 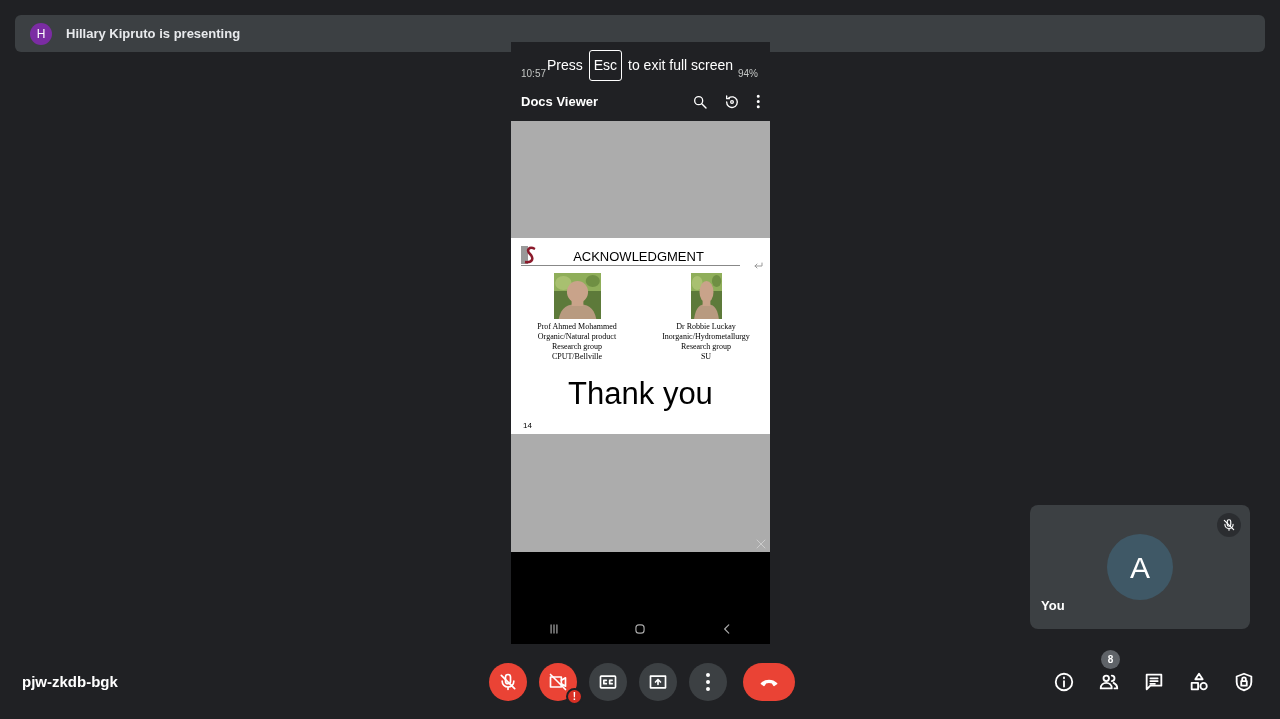 I want to click on more-button, so click(x=708, y=682).